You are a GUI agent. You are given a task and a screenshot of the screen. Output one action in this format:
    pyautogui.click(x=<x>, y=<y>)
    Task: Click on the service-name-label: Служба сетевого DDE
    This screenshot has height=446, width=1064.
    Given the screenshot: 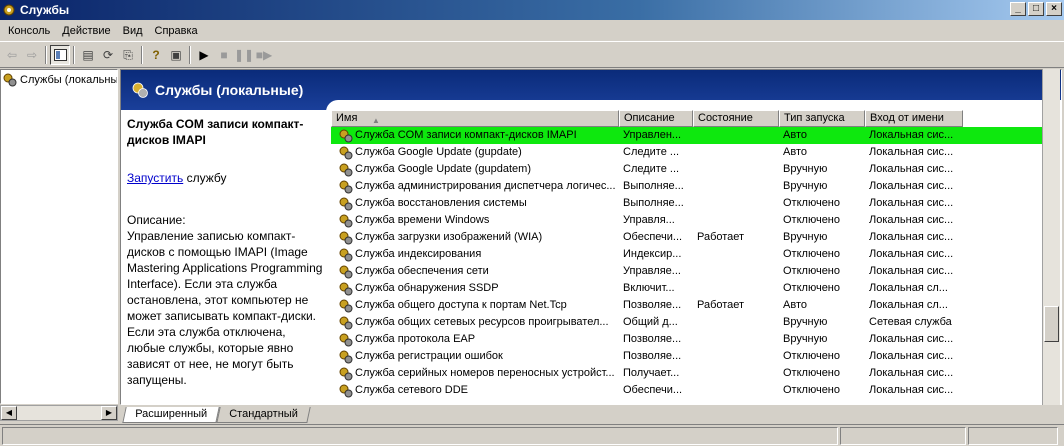 What is the action you would take?
    pyautogui.click(x=411, y=390)
    